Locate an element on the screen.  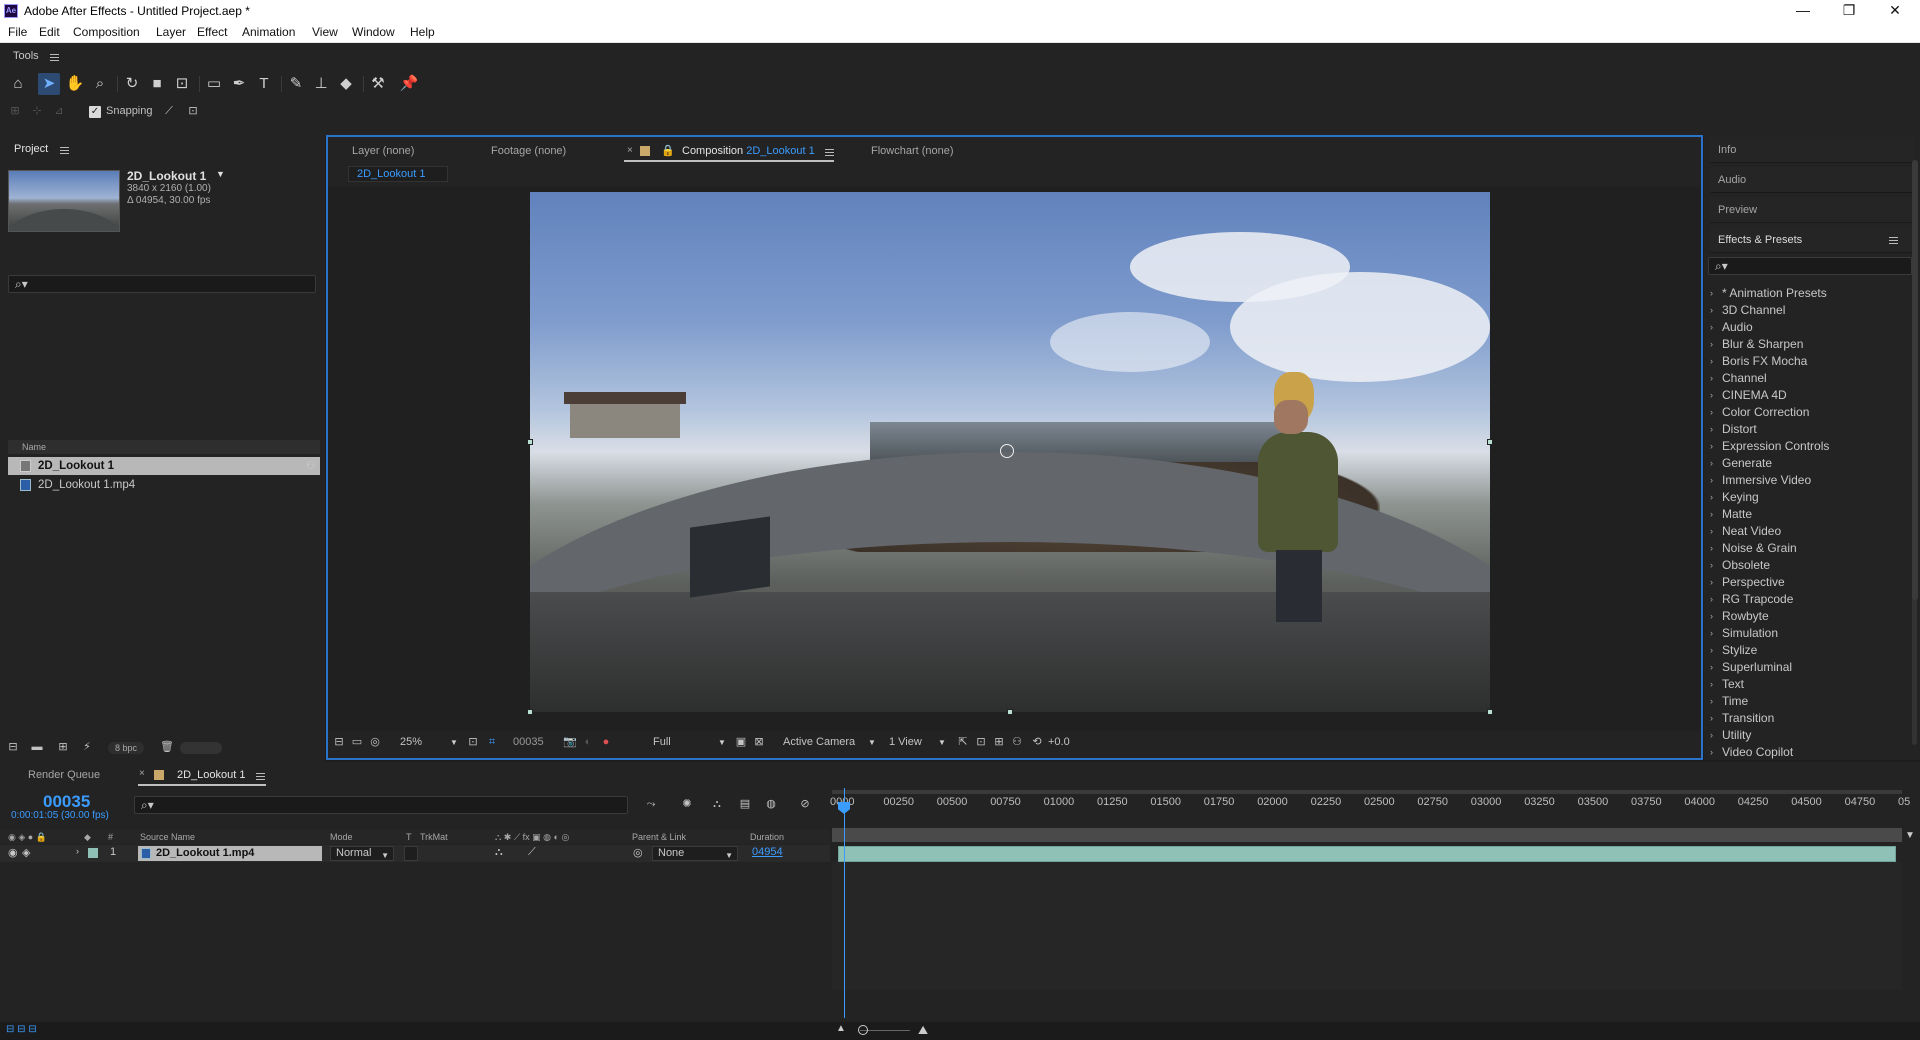
snapshot-icon: 📷 is located at coordinates (570, 742).